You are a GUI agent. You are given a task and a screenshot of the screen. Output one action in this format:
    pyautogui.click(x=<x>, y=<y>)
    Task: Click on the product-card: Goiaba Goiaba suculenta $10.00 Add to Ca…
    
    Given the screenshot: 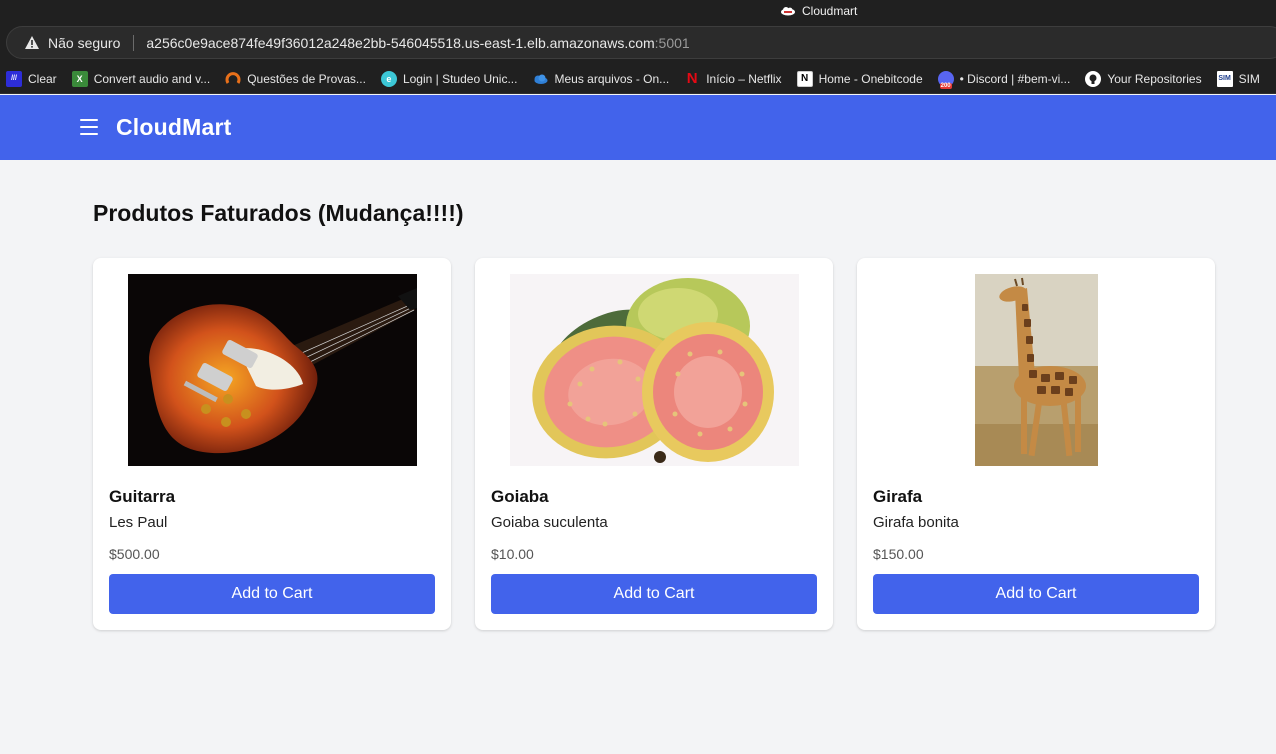 What is the action you would take?
    pyautogui.click(x=654, y=444)
    